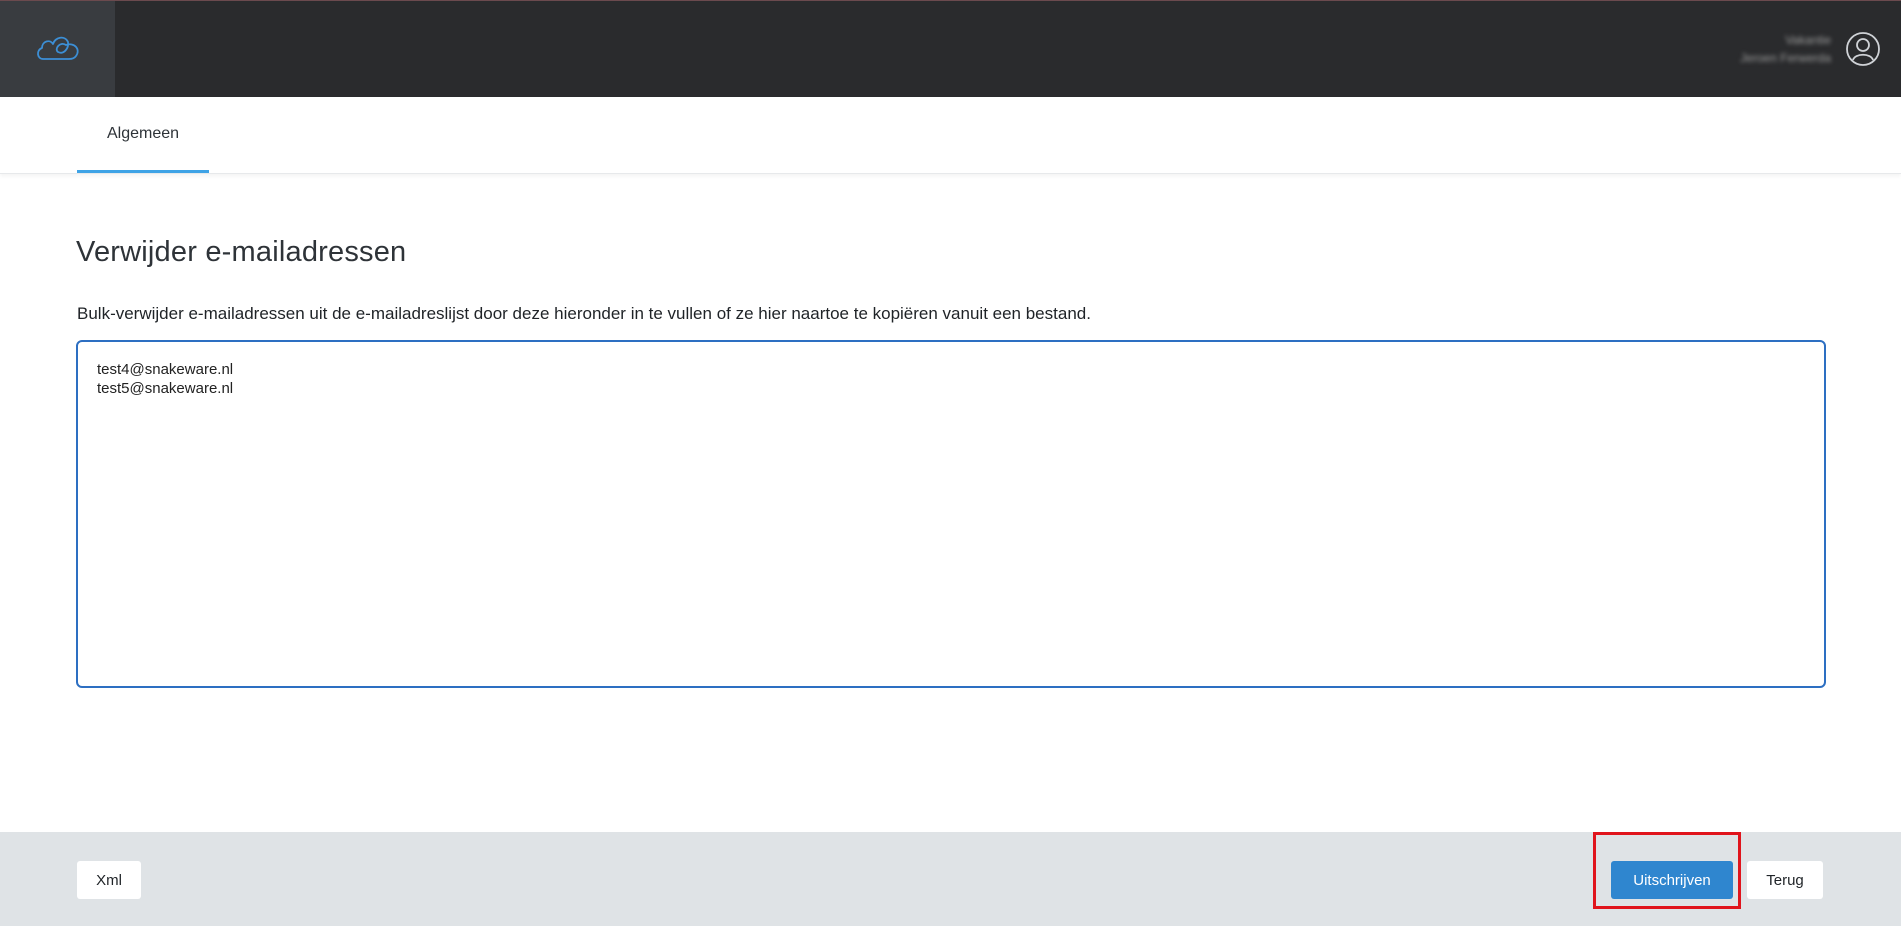 This screenshot has height=926, width=1901. I want to click on tab-bar: Algemeen, so click(950, 135).